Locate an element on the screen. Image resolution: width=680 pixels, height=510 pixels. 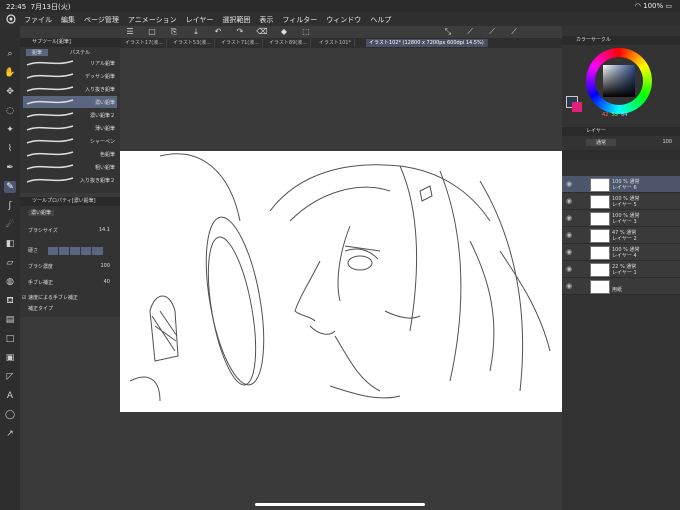
layer-row: ◉ 100 % 通常 レイヤー 5 is located at coordinates (621, 201).